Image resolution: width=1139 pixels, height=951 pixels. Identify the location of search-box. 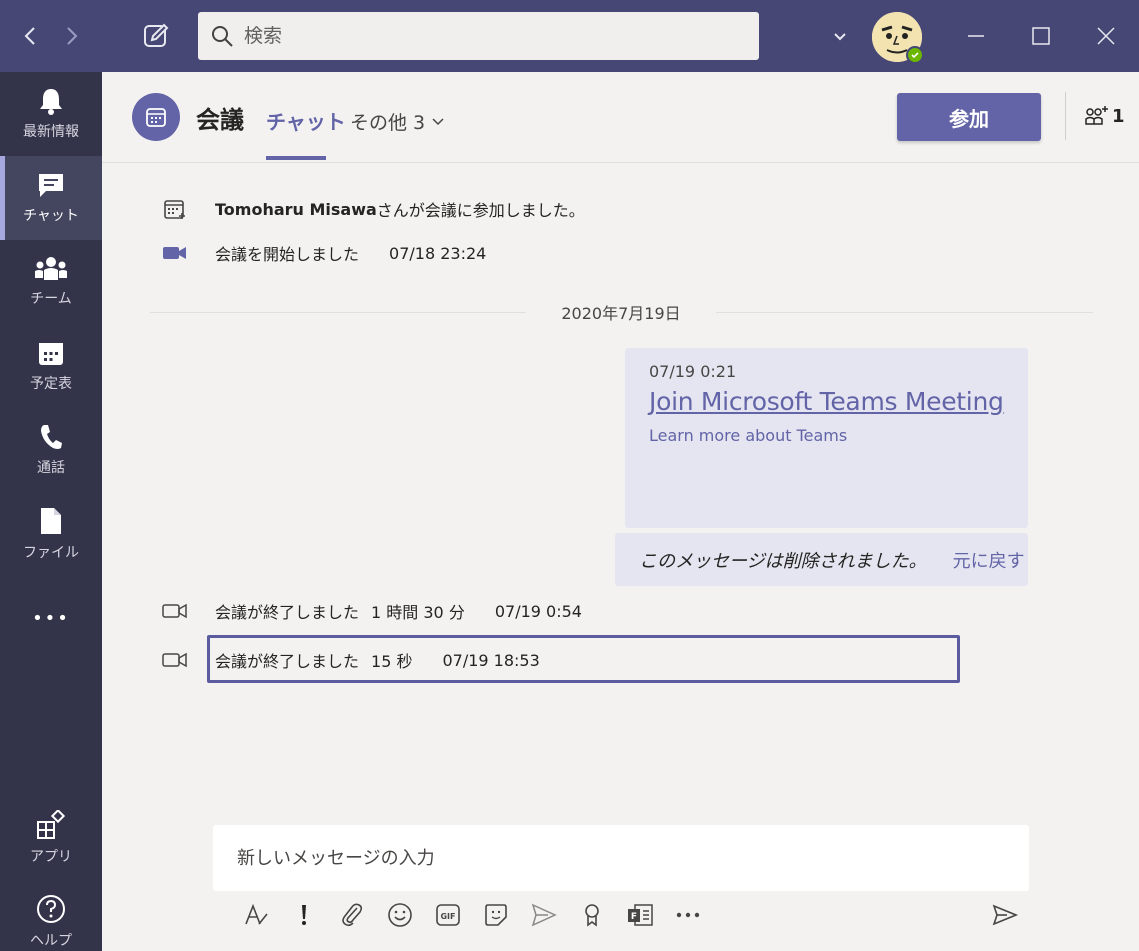
(478, 36).